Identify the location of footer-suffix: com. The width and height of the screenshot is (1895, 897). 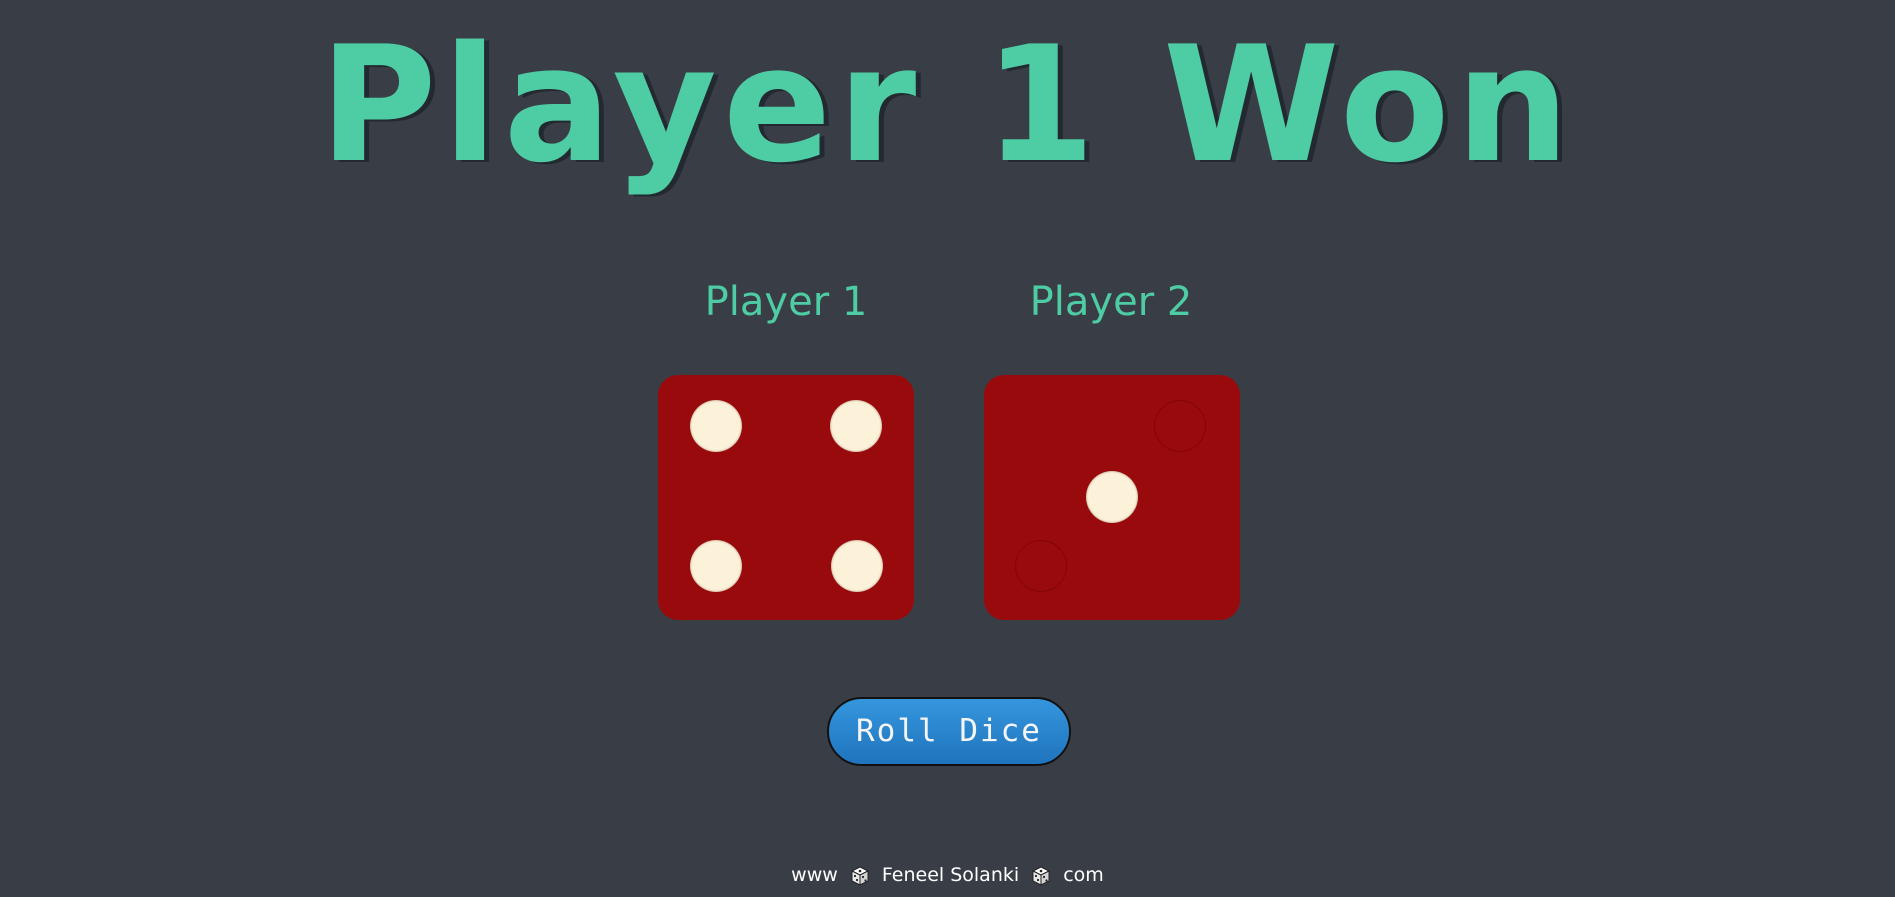
(1083, 875).